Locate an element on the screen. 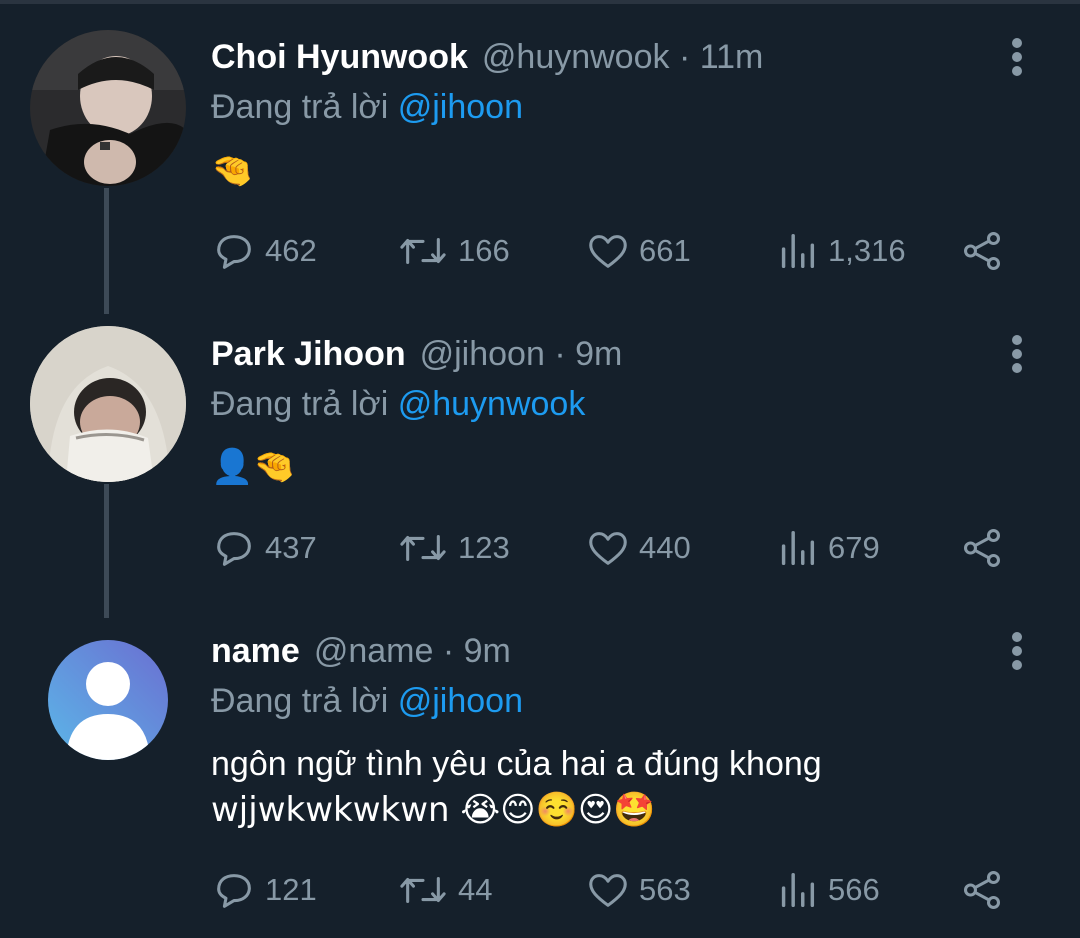 The image size is (1080, 938). like-button: 661 is located at coordinates (638, 251).